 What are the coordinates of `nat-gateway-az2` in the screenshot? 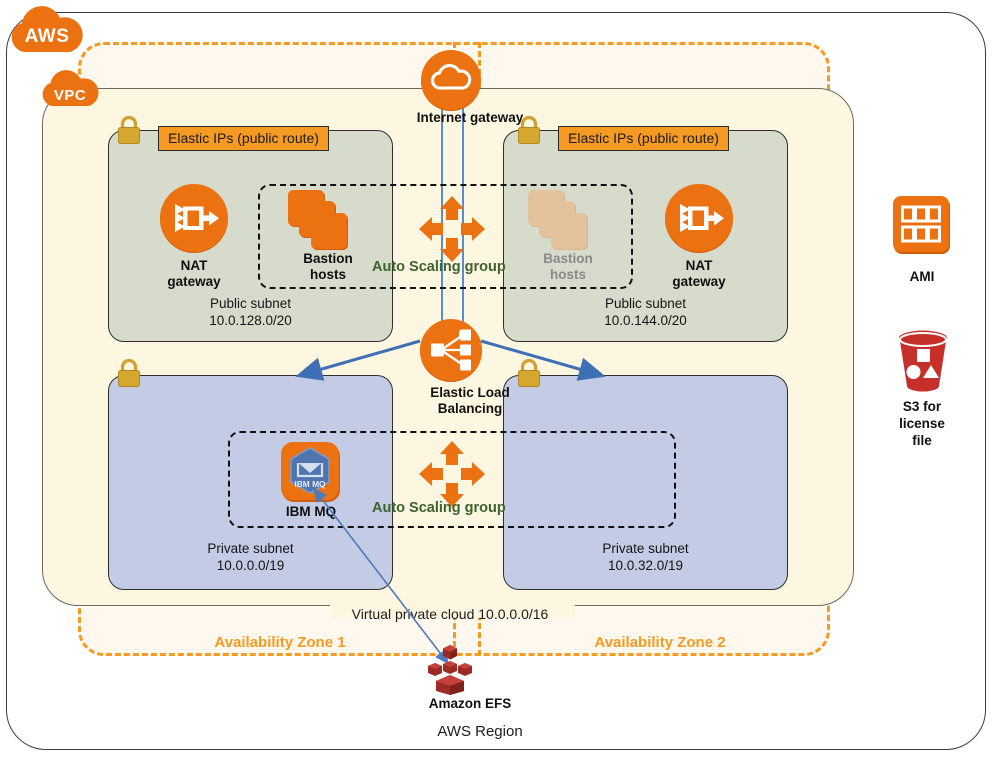 It's located at (699, 218).